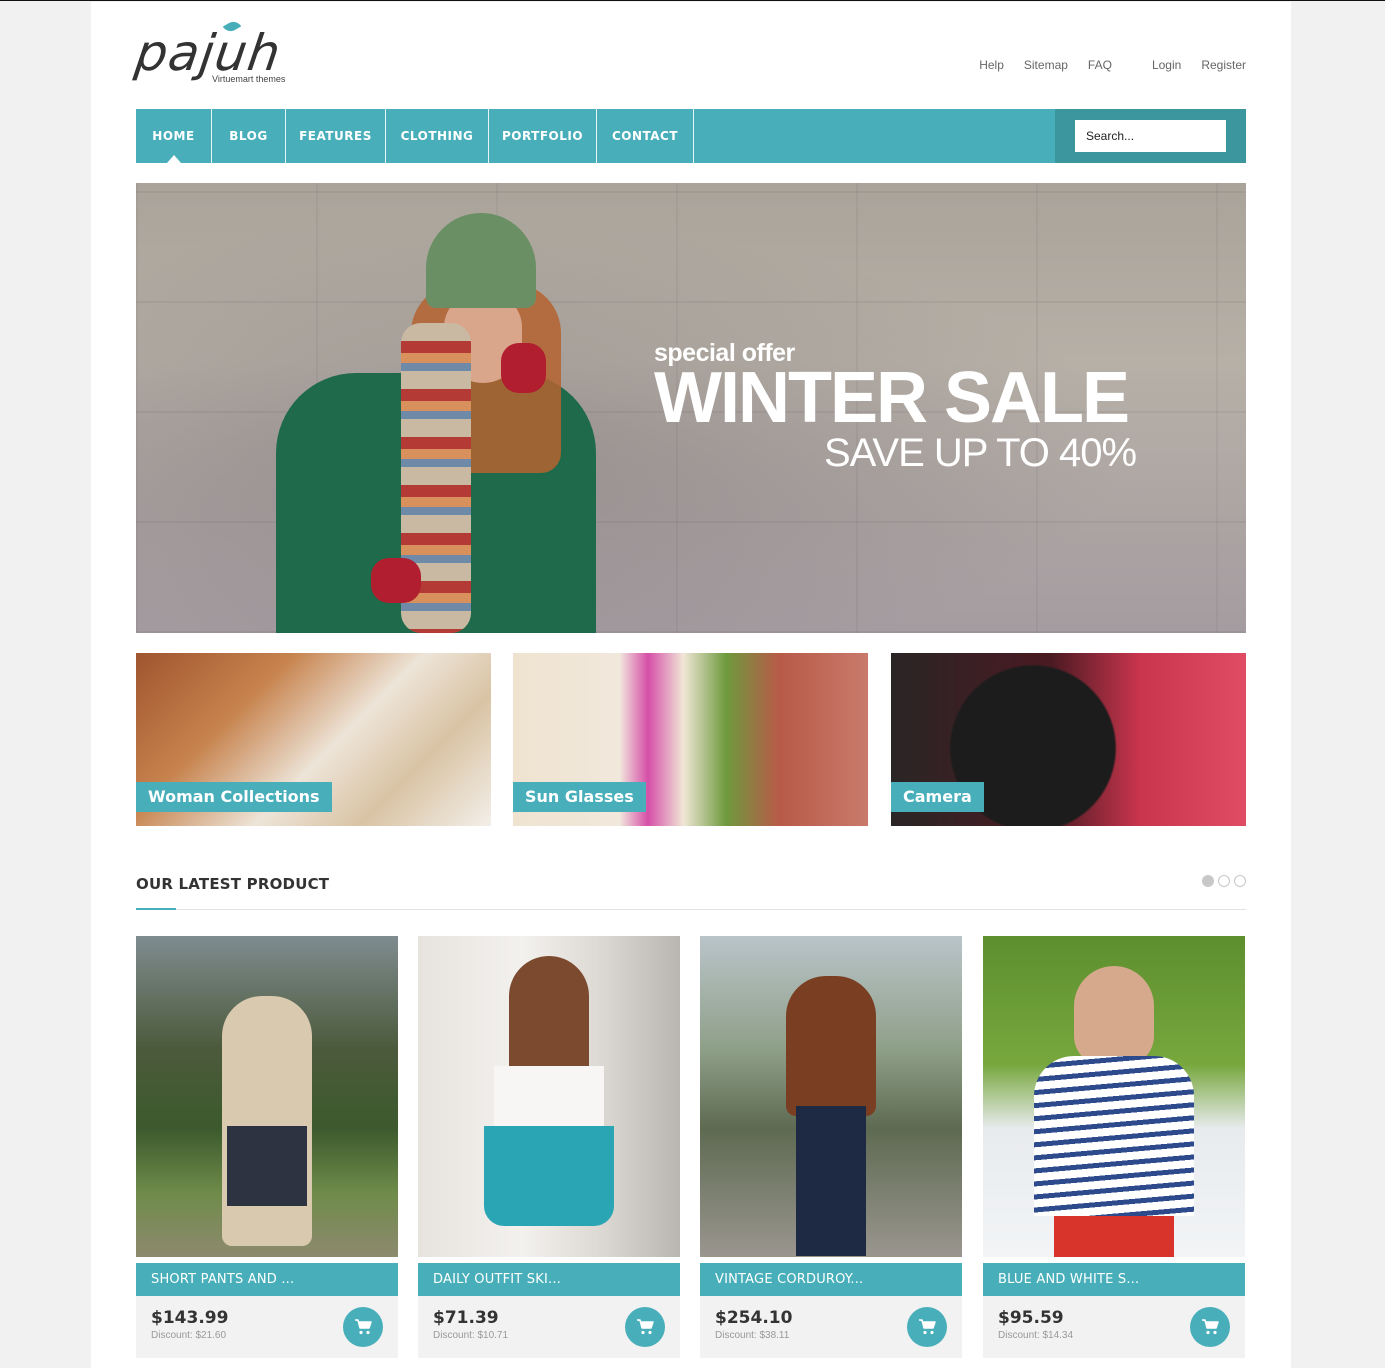  Describe the element at coordinates (189, 1335) in the screenshot. I see `product-discount: Discount: $21.60` at that location.